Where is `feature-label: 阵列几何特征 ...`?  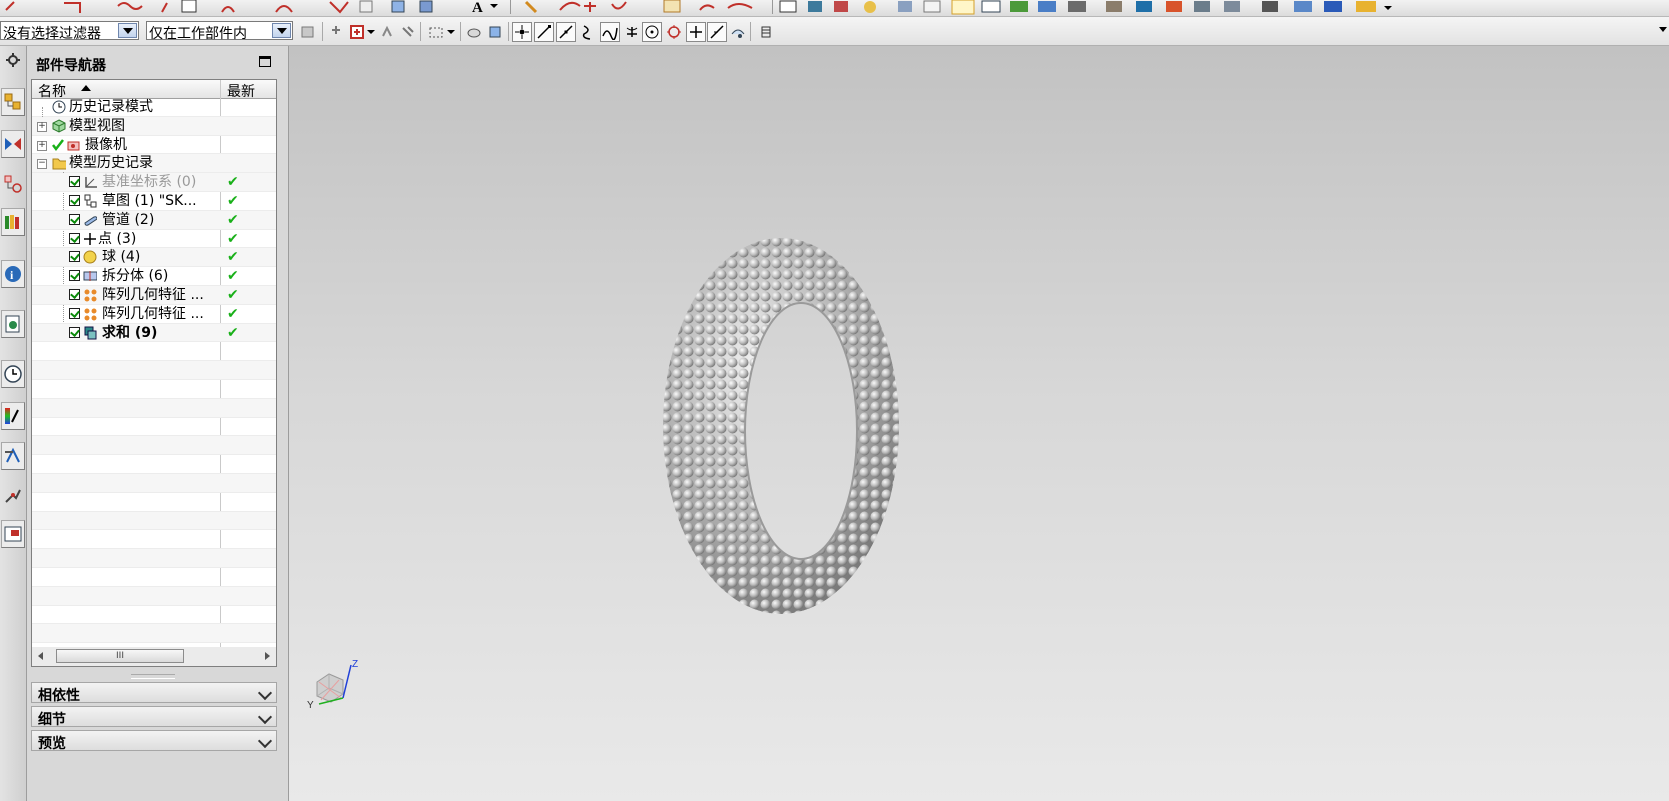
feature-label: 阵列几何特征 ... is located at coordinates (153, 295).